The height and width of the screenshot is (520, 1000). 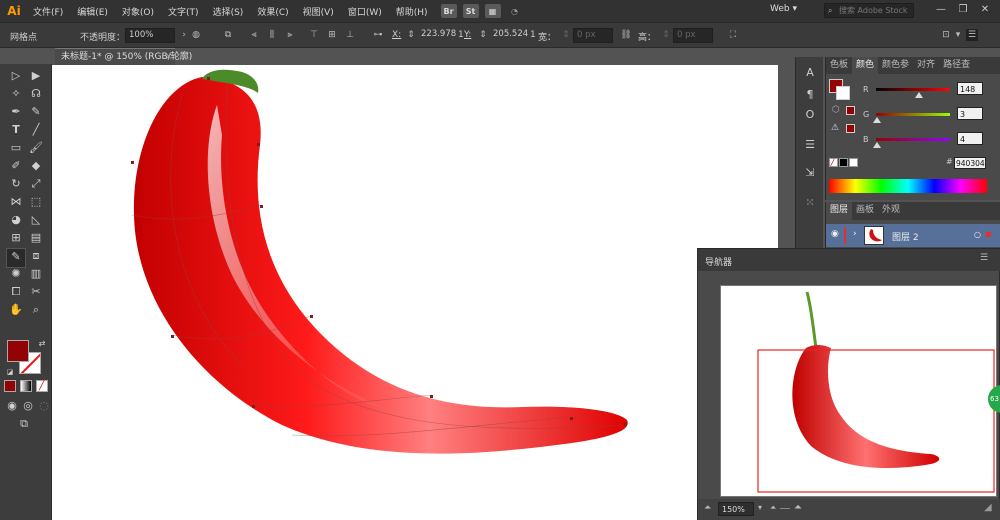 What do you see at coordinates (16, 220) in the screenshot?
I see `shape-builder-tool-icon: ◕` at bounding box center [16, 220].